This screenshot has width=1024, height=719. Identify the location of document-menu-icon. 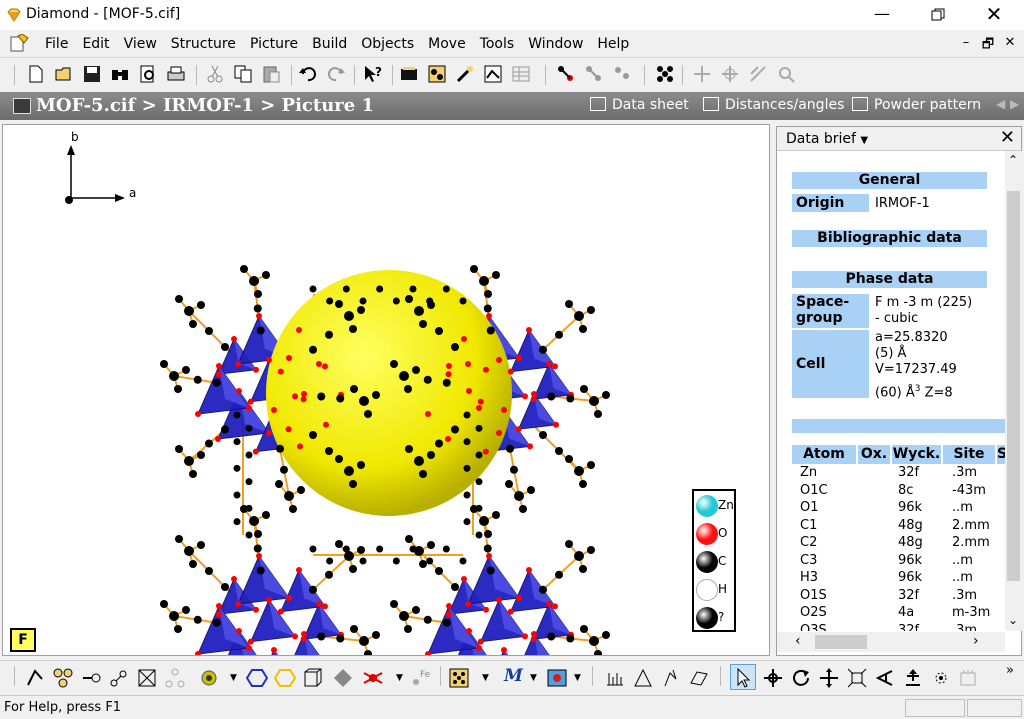
(20, 43).